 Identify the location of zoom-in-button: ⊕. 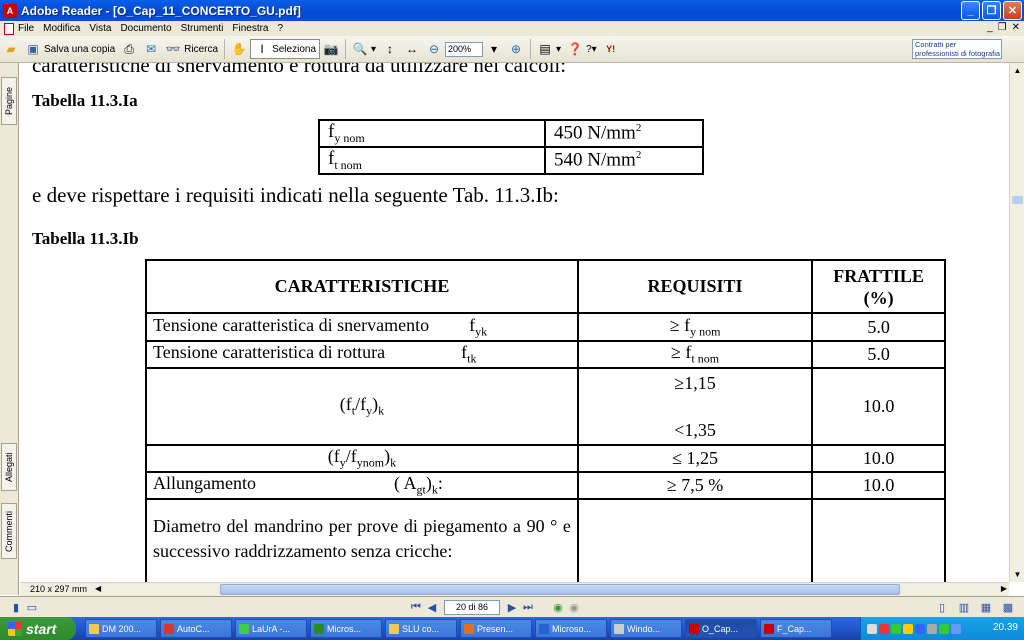
(516, 49).